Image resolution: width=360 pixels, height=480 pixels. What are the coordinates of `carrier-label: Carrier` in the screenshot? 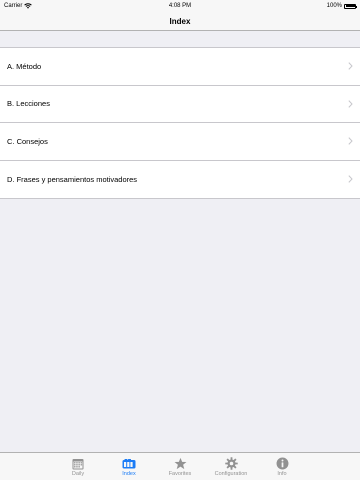 It's located at (13, 6).